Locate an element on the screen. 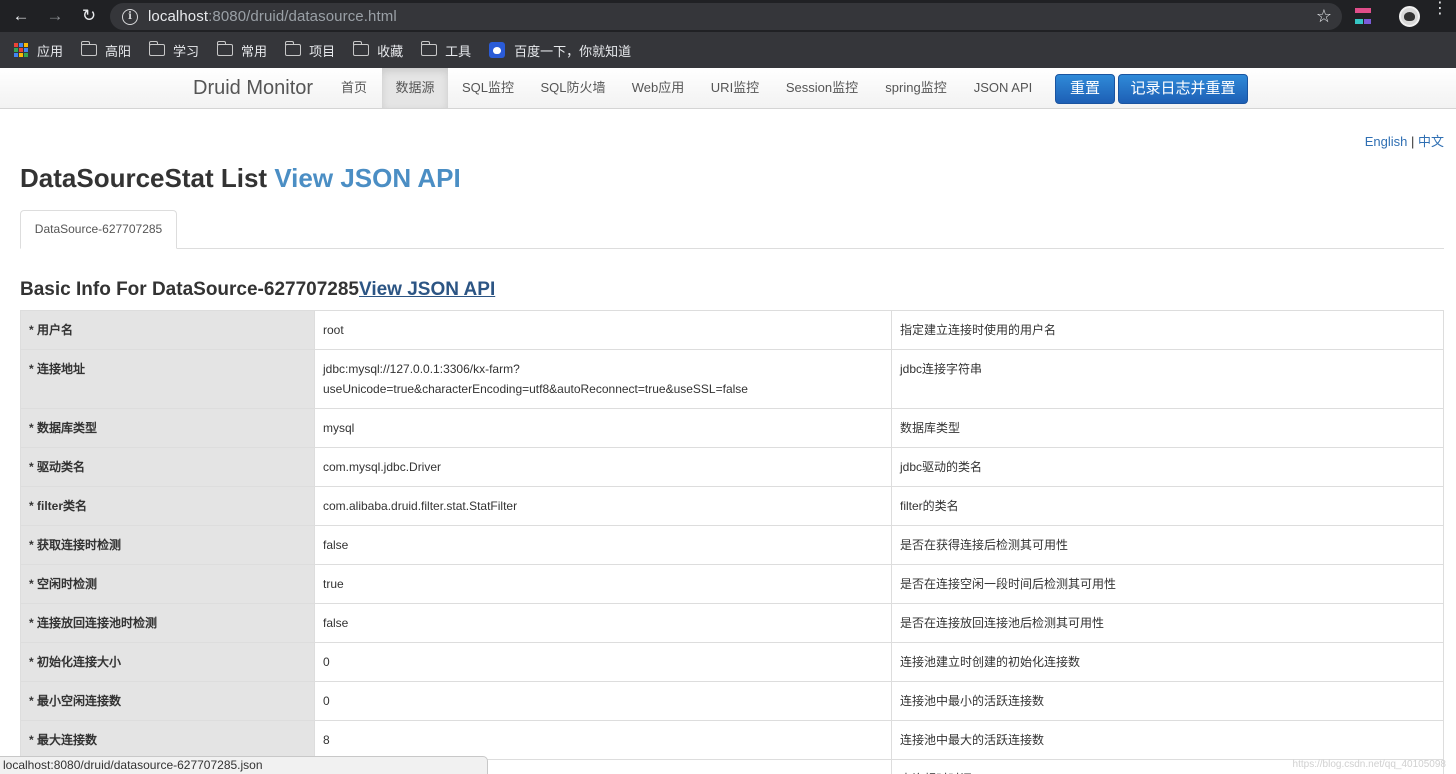  nav-session-monitor: Session监控 is located at coordinates (822, 88).